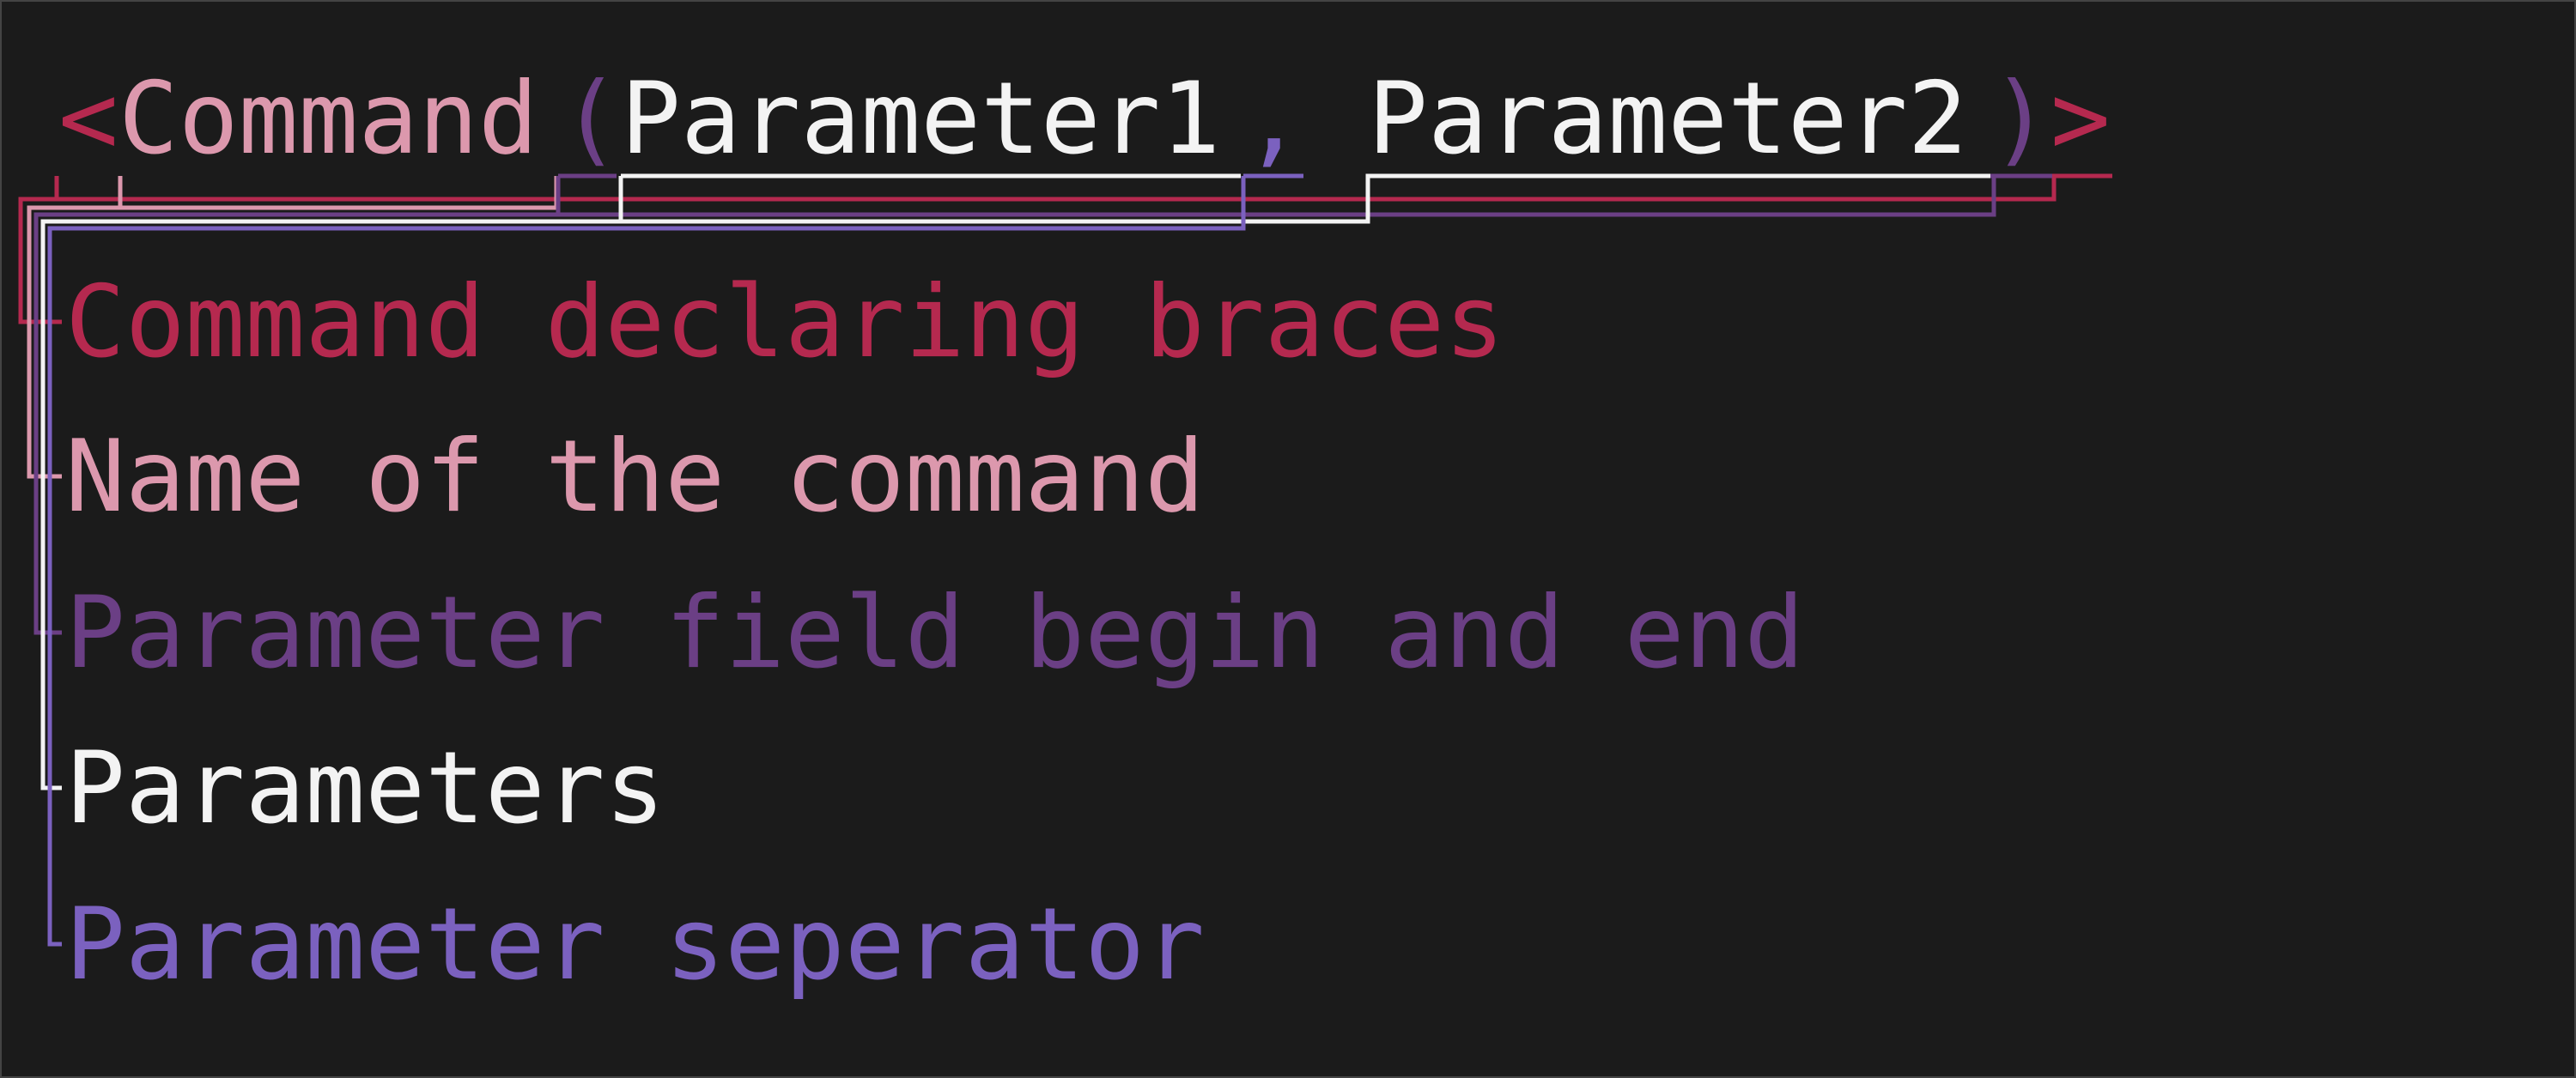  Describe the element at coordinates (635, 945) in the screenshot. I see `legend-separator: Parameter seperator` at that location.